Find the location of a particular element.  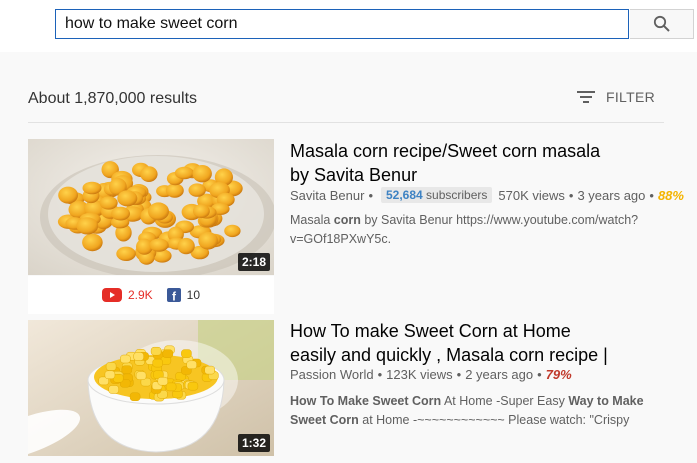

desc-text: At Home -Super Easy is located at coordinates (505, 401).